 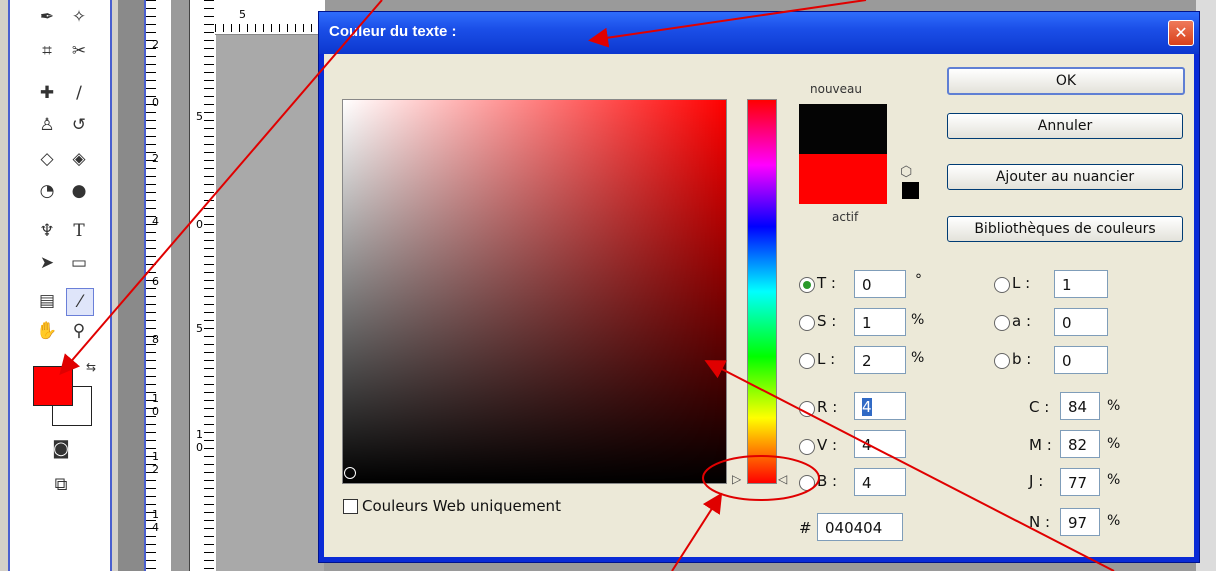 I want to click on eyedropper-icon: ⁄, so click(x=80, y=302).